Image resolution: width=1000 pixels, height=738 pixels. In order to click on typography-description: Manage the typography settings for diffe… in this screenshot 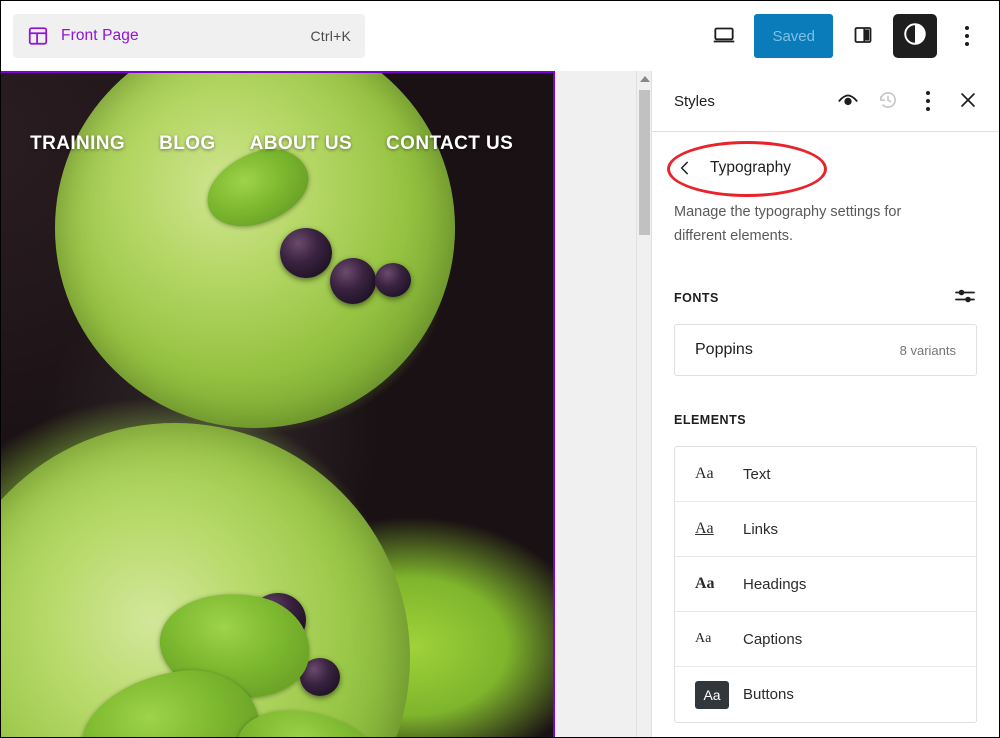, I will do `click(788, 224)`.